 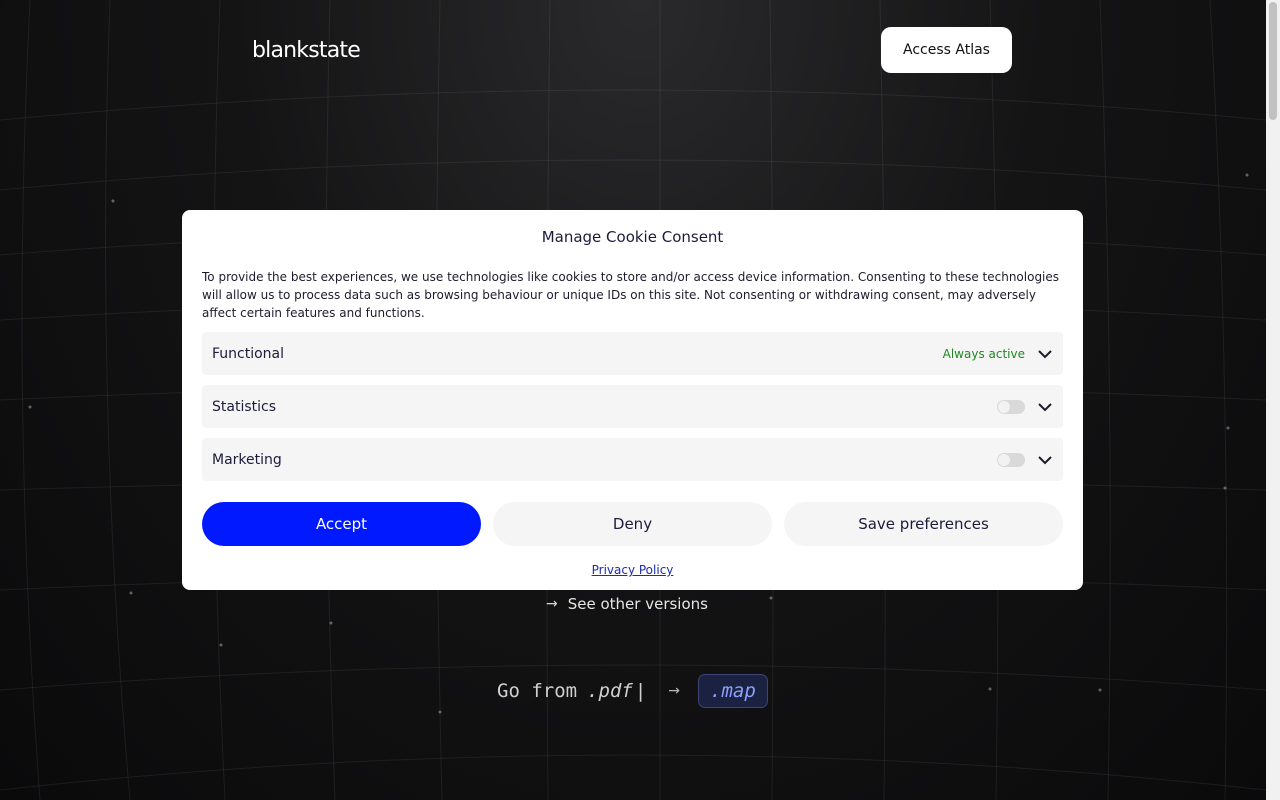 What do you see at coordinates (946, 50) in the screenshot?
I see `access-atlas-button: Access Atlas` at bounding box center [946, 50].